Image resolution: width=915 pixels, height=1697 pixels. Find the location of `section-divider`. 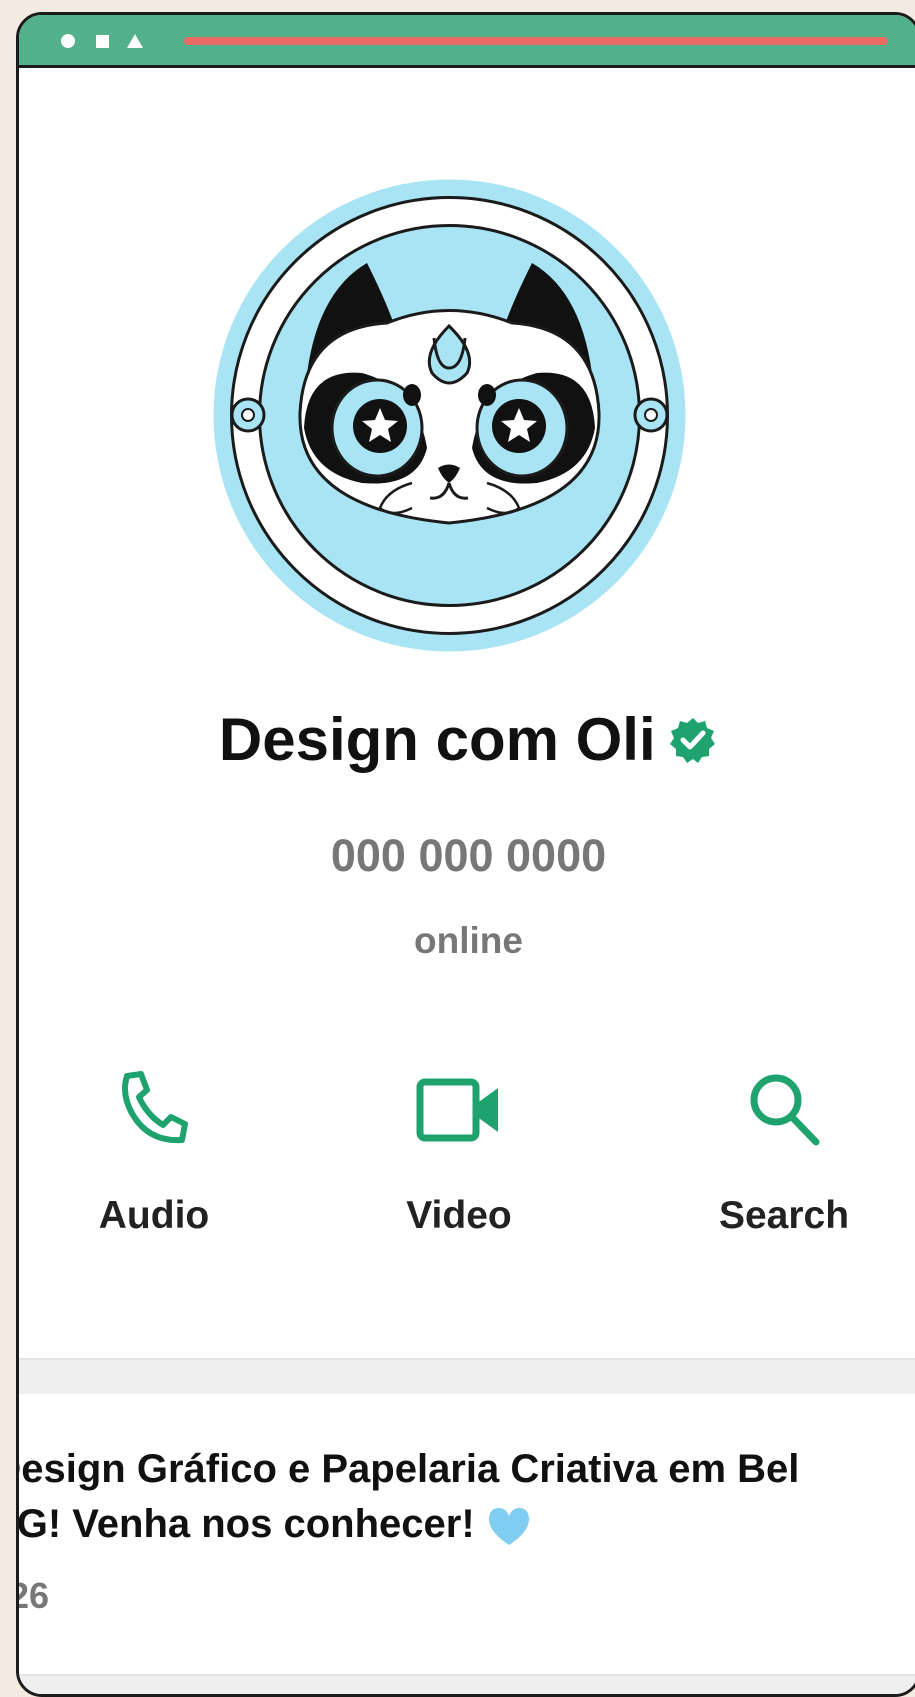

section-divider is located at coordinates (467, 1376).